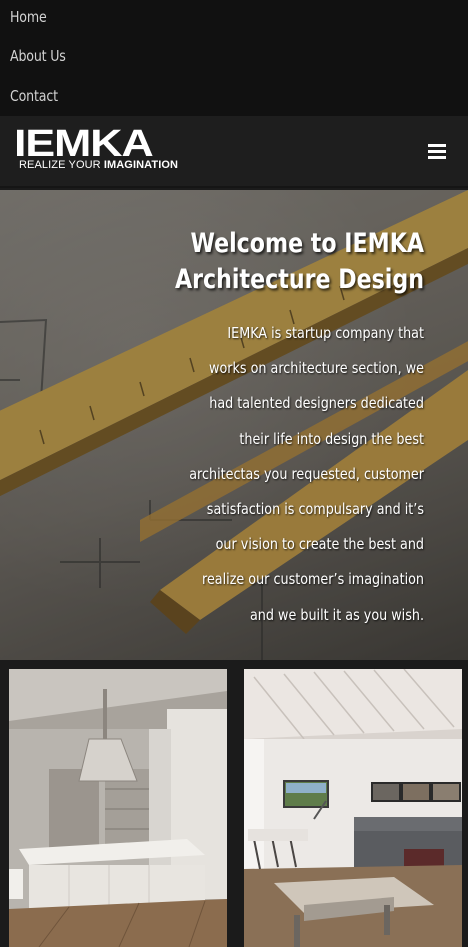 The height and width of the screenshot is (947, 468). Describe the element at coordinates (299, 261) in the screenshot. I see `hero-title: Welcome to IEMKA Architecture Design` at that location.